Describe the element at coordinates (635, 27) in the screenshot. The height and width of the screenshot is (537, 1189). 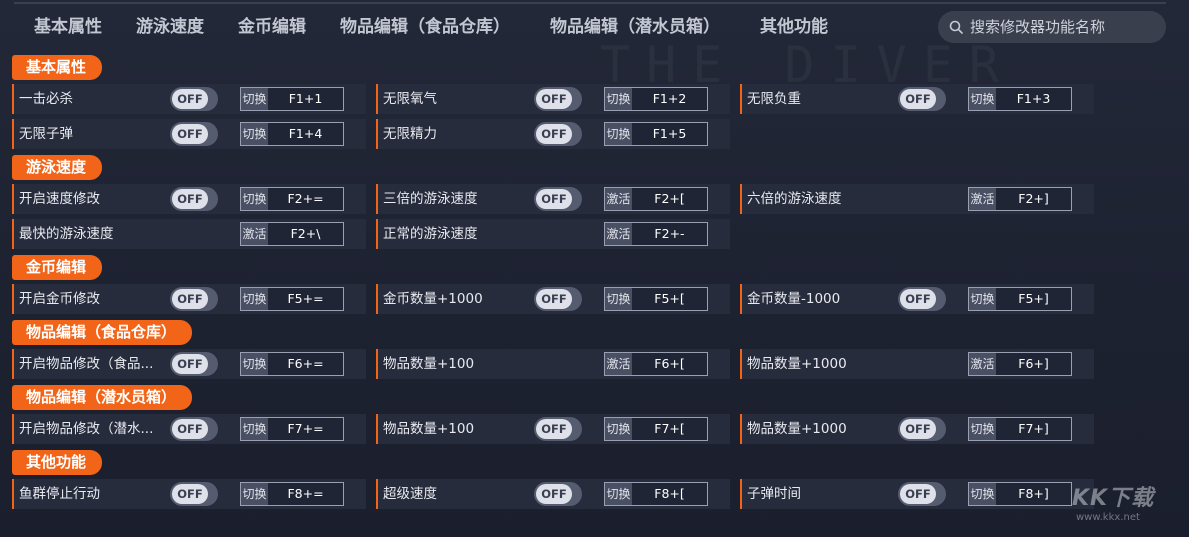
I see `tab-item-edit-diver: 物品编辑（潜水员箱）` at that location.